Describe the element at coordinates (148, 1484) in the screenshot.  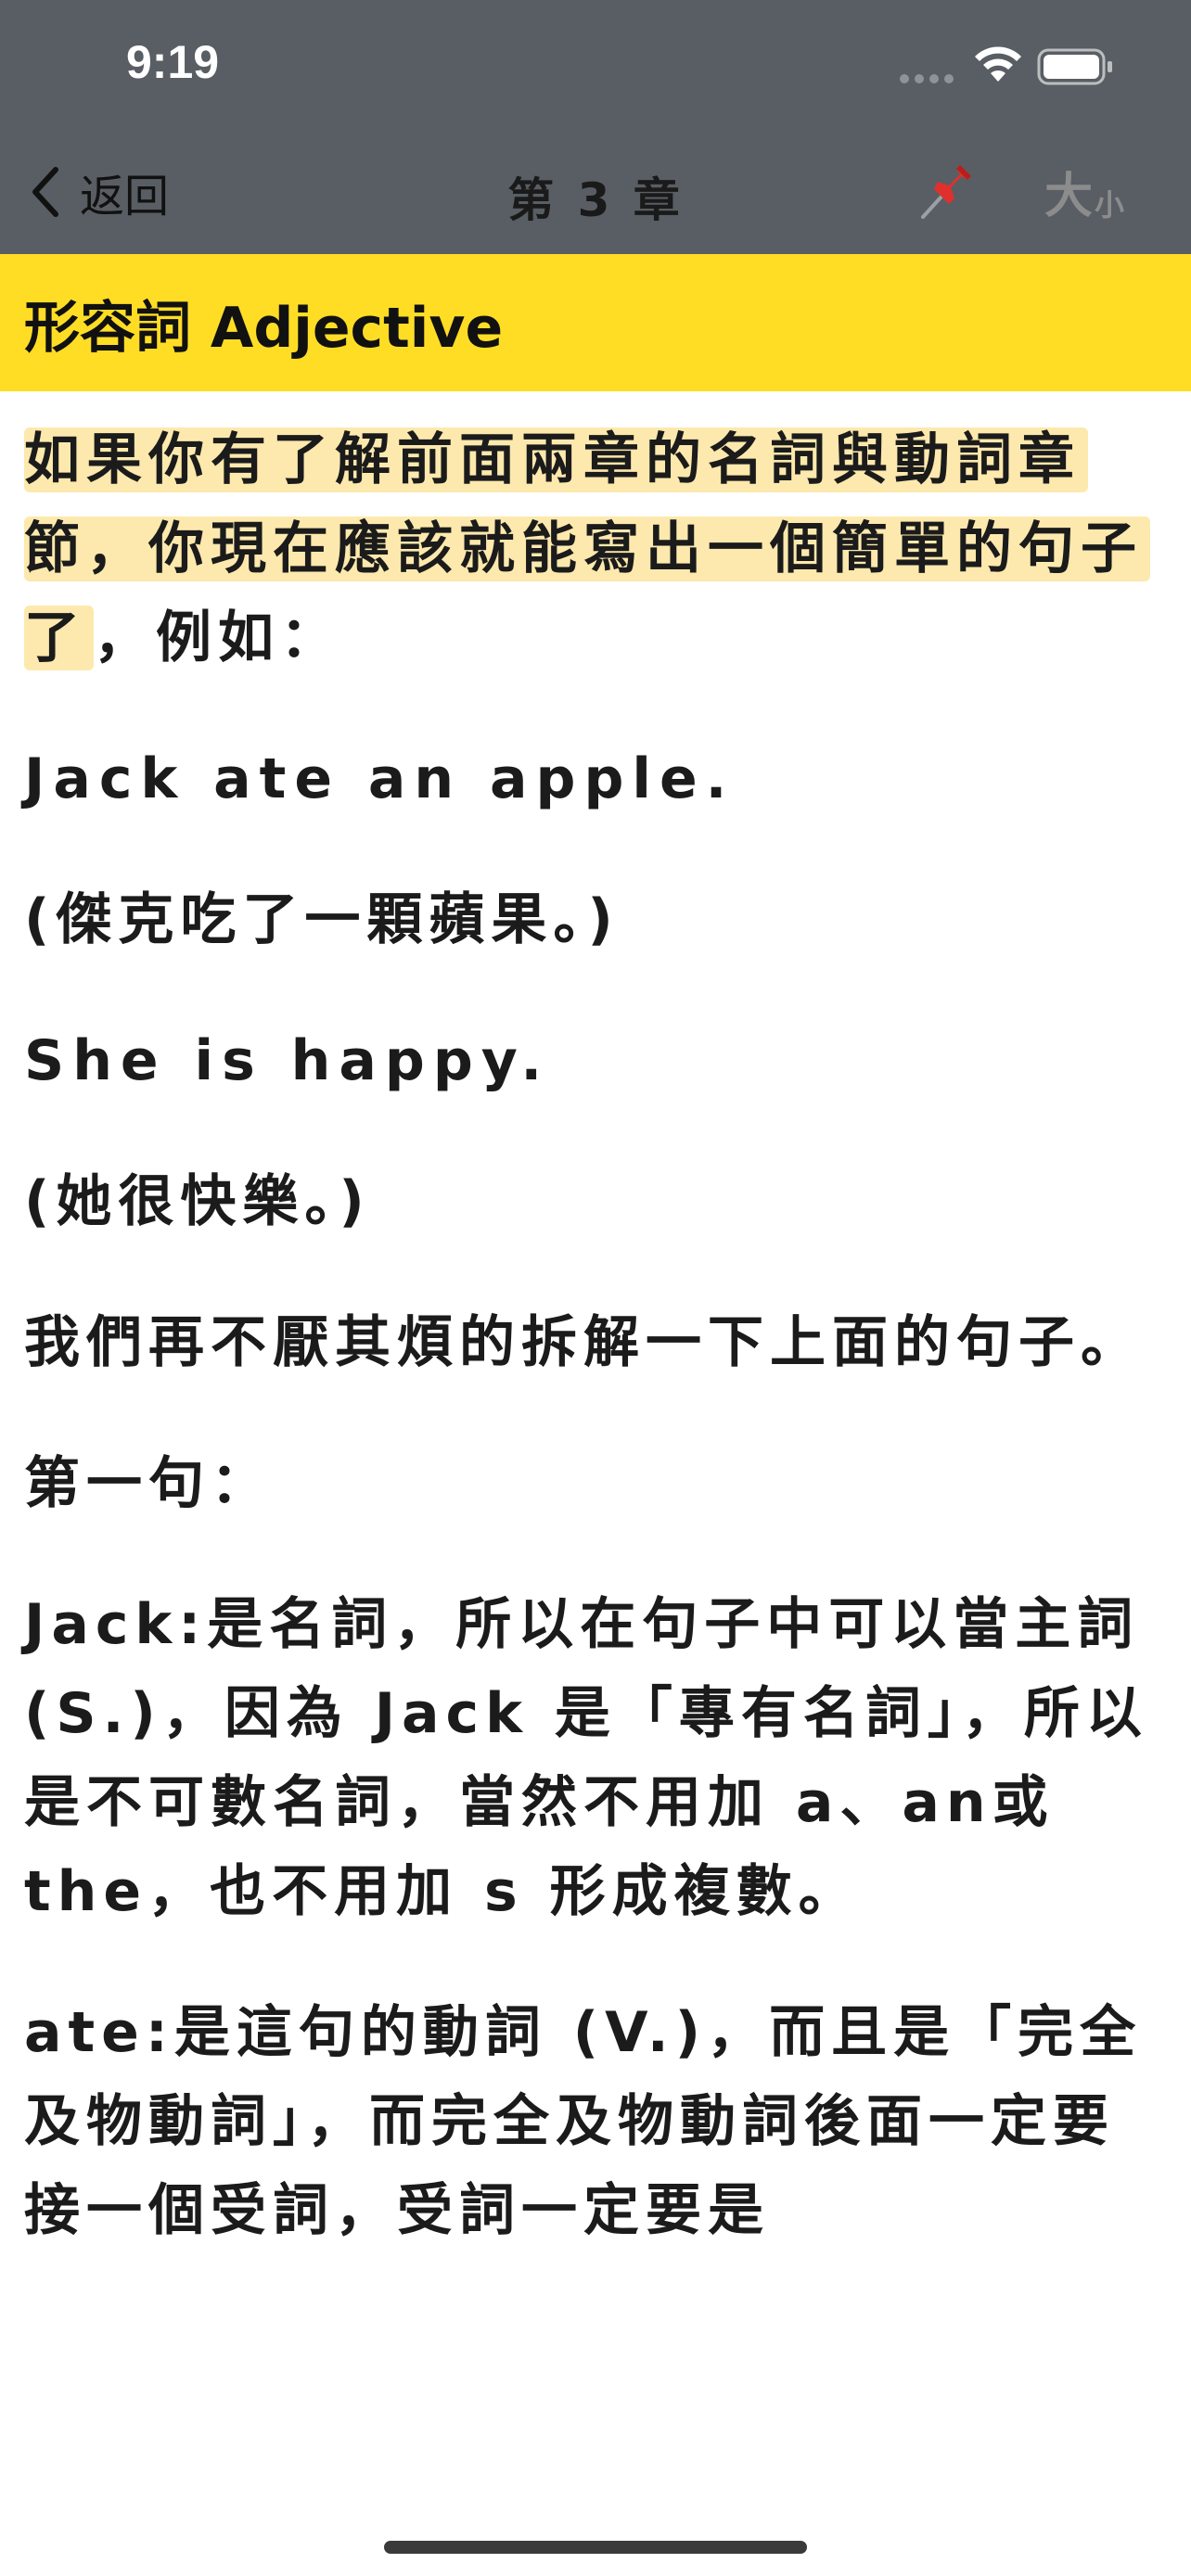
I see `first-sentence-label: 第一句：` at that location.